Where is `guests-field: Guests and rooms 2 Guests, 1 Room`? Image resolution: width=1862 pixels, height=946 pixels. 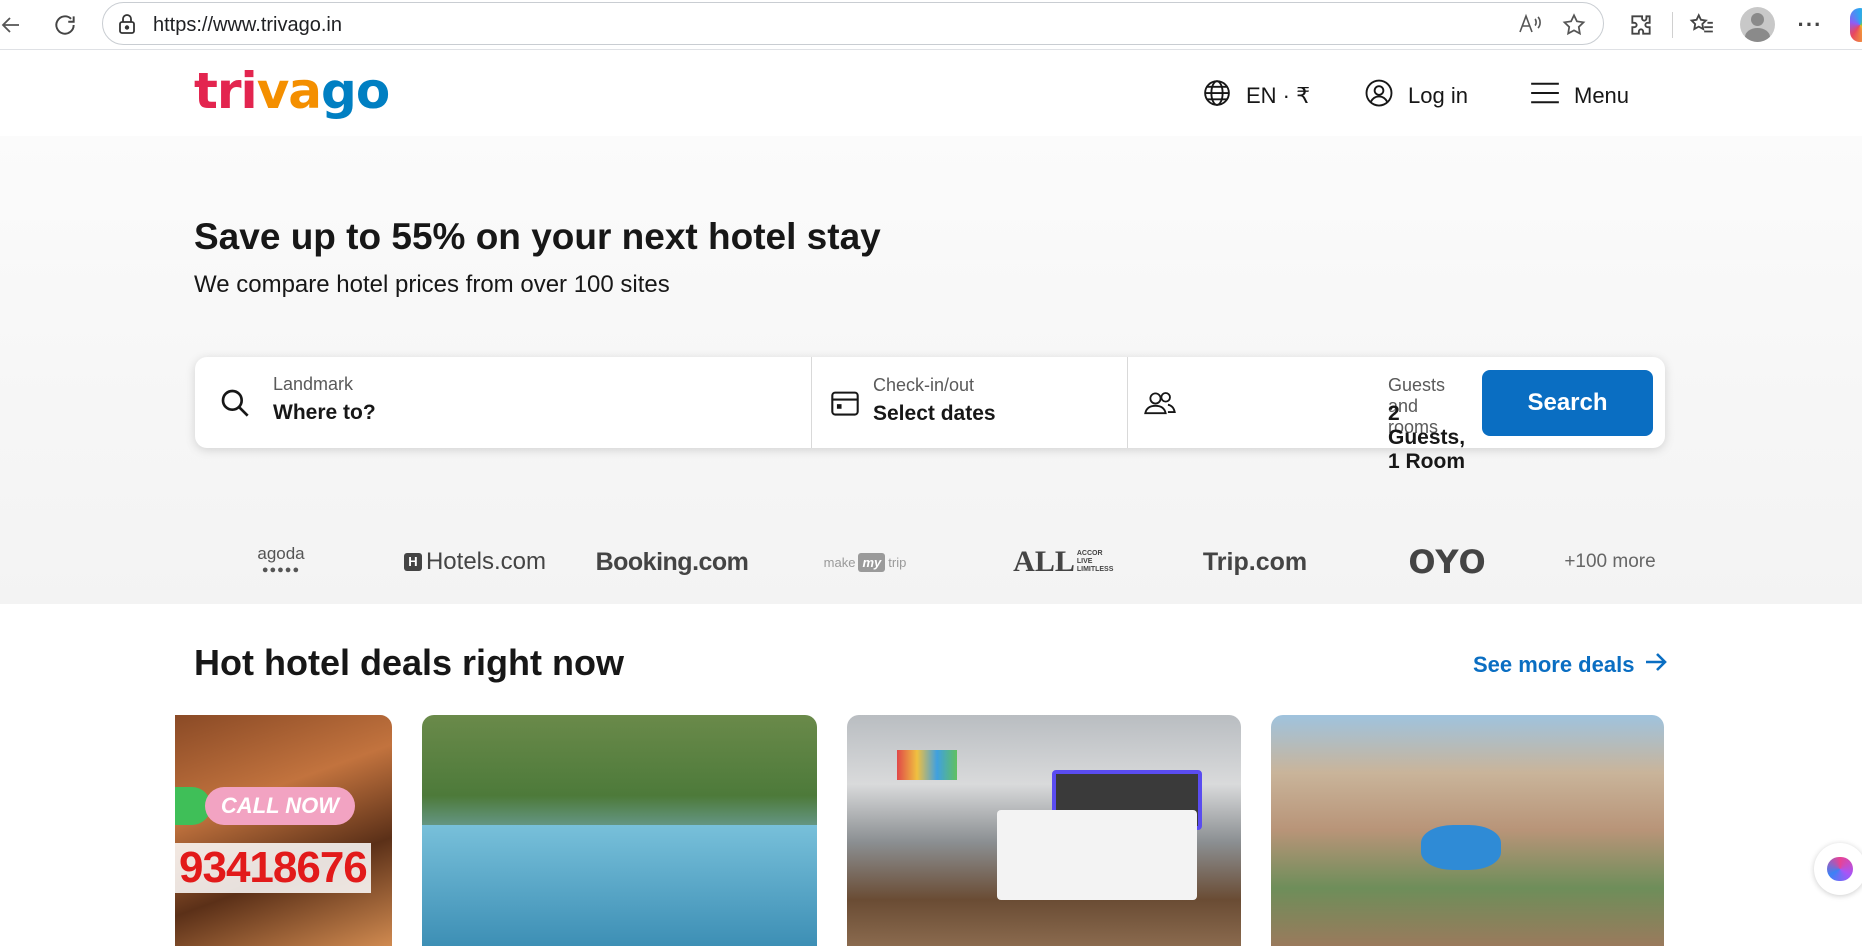 guests-field: Guests and rooms 2 Guests, 1 Room is located at coordinates (1298, 415).